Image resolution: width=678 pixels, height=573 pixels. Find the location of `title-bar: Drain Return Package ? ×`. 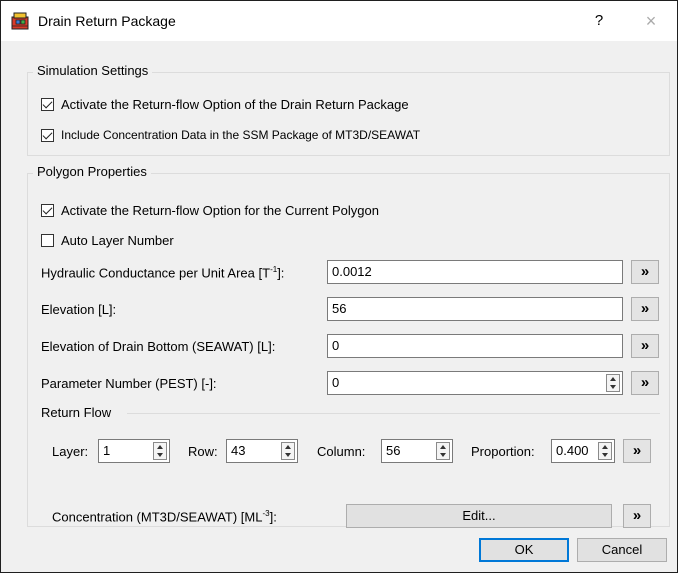

title-bar: Drain Return Package ? × is located at coordinates (339, 21).